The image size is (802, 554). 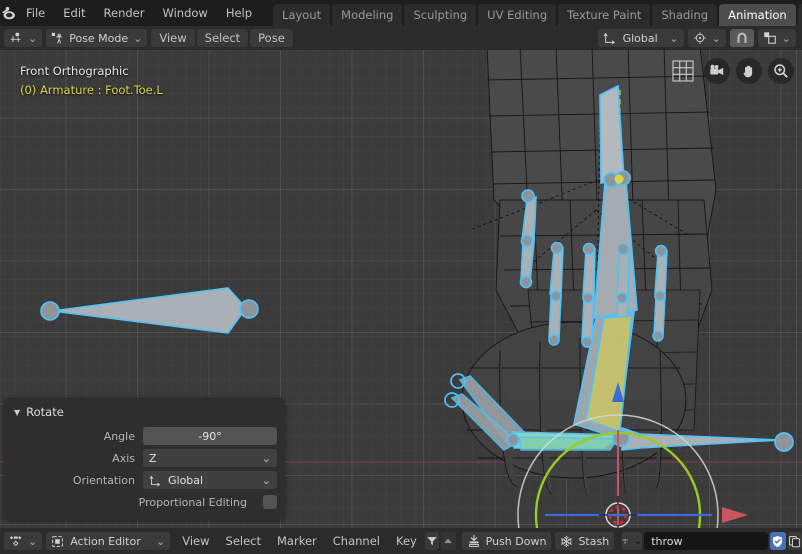 I want to click on new-copy-icon, so click(x=795, y=541).